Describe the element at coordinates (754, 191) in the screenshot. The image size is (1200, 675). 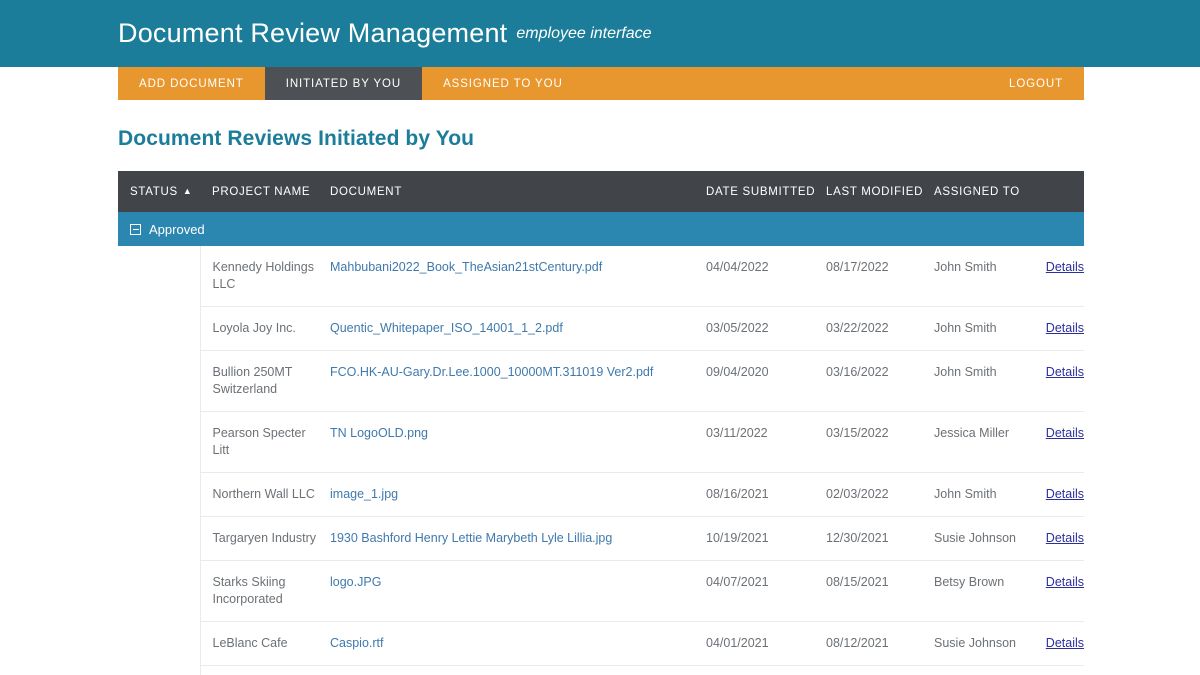
I see `column-header-date-submitted: DATE SUBMITTED` at that location.